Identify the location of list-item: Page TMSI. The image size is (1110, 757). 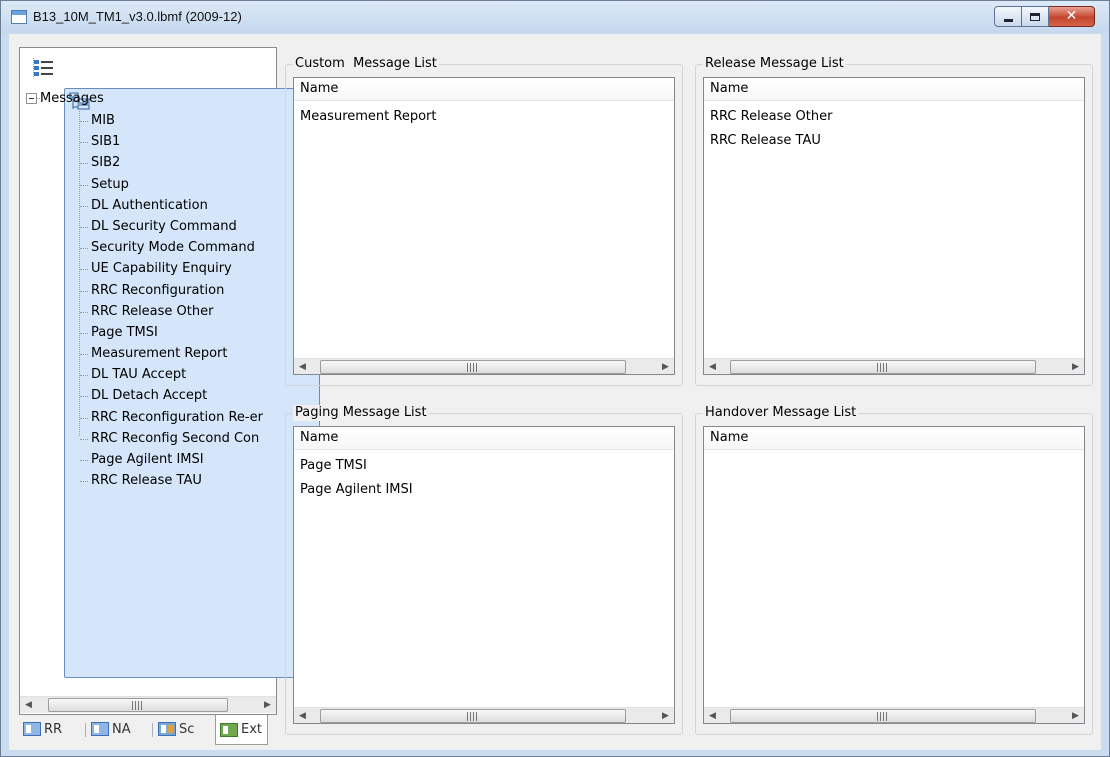
(484, 466).